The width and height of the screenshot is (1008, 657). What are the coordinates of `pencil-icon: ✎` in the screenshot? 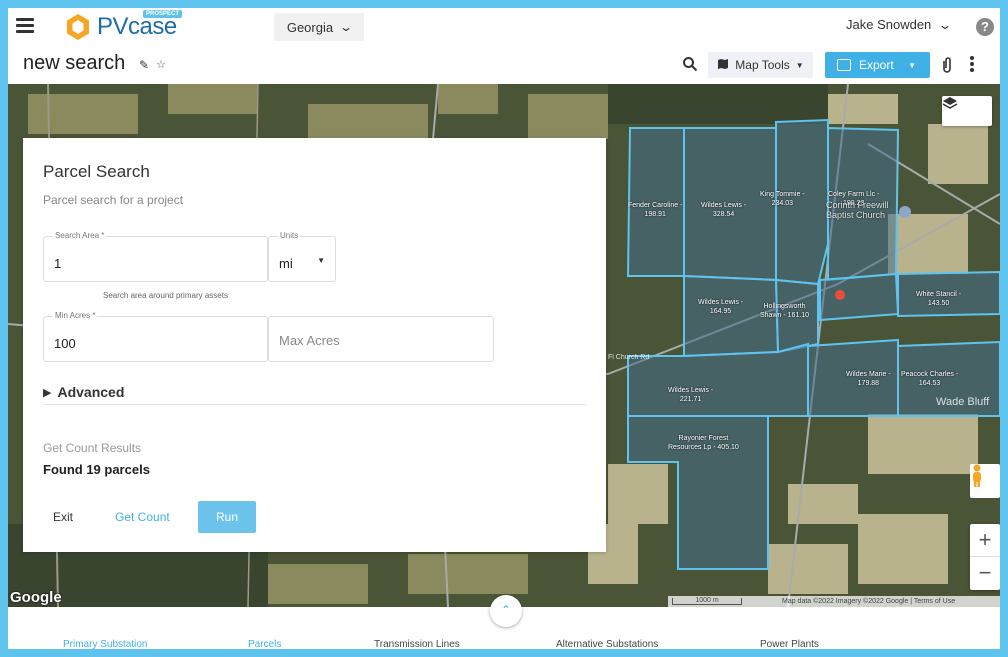 It's located at (144, 65).